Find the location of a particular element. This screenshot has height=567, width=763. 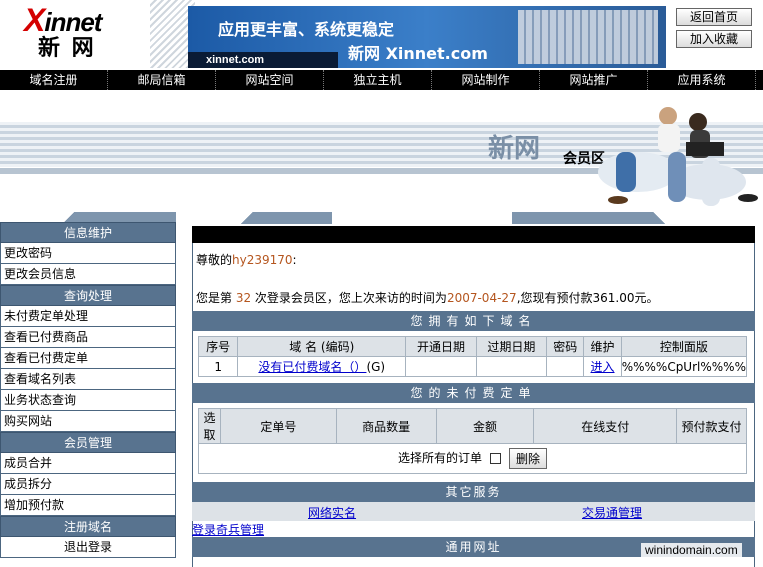

col-select: 选取 is located at coordinates (209, 426).